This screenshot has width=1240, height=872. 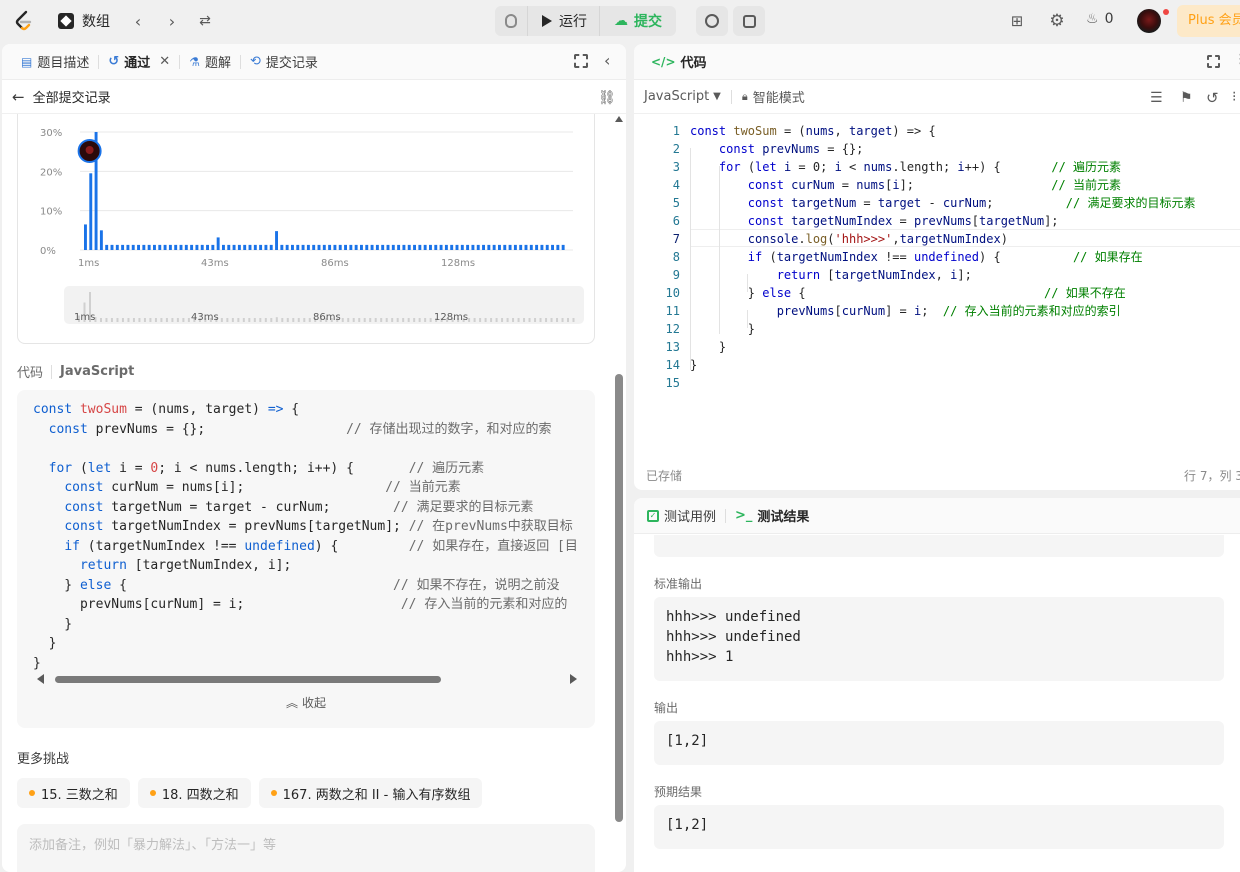 What do you see at coordinates (138, 21) in the screenshot?
I see `prev-problem-icon: ‹` at bounding box center [138, 21].